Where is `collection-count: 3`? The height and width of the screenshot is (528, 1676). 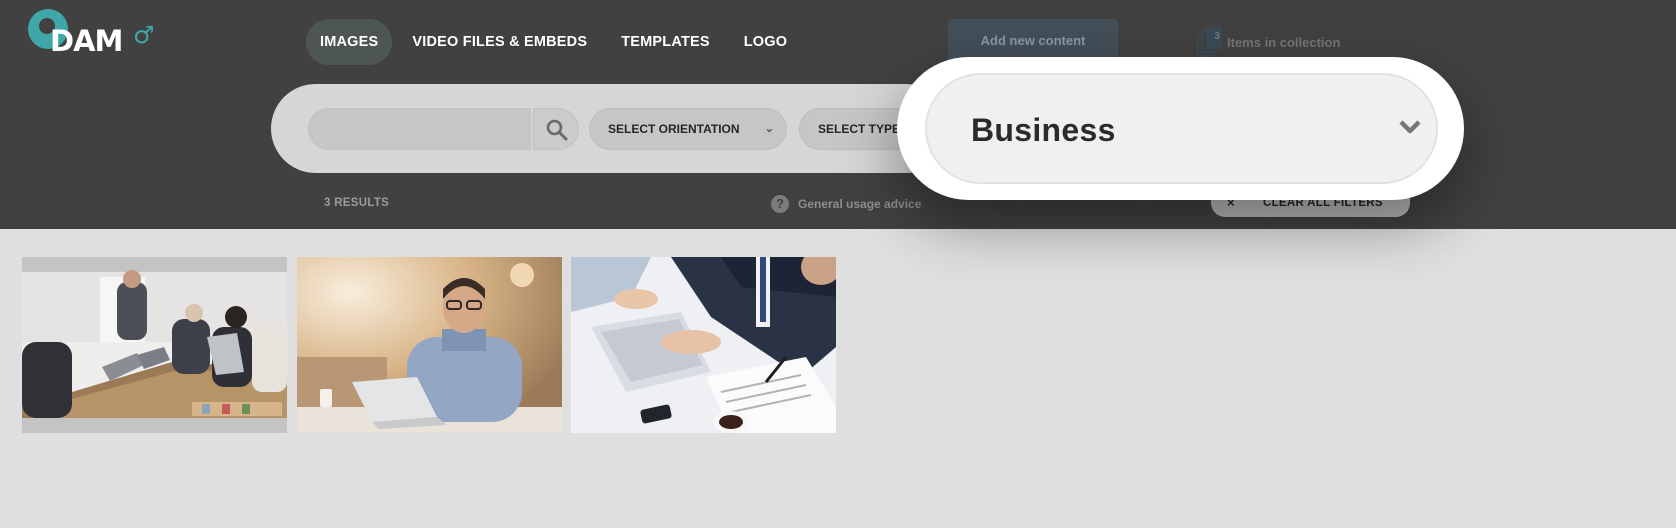 collection-count: 3 is located at coordinates (1217, 36).